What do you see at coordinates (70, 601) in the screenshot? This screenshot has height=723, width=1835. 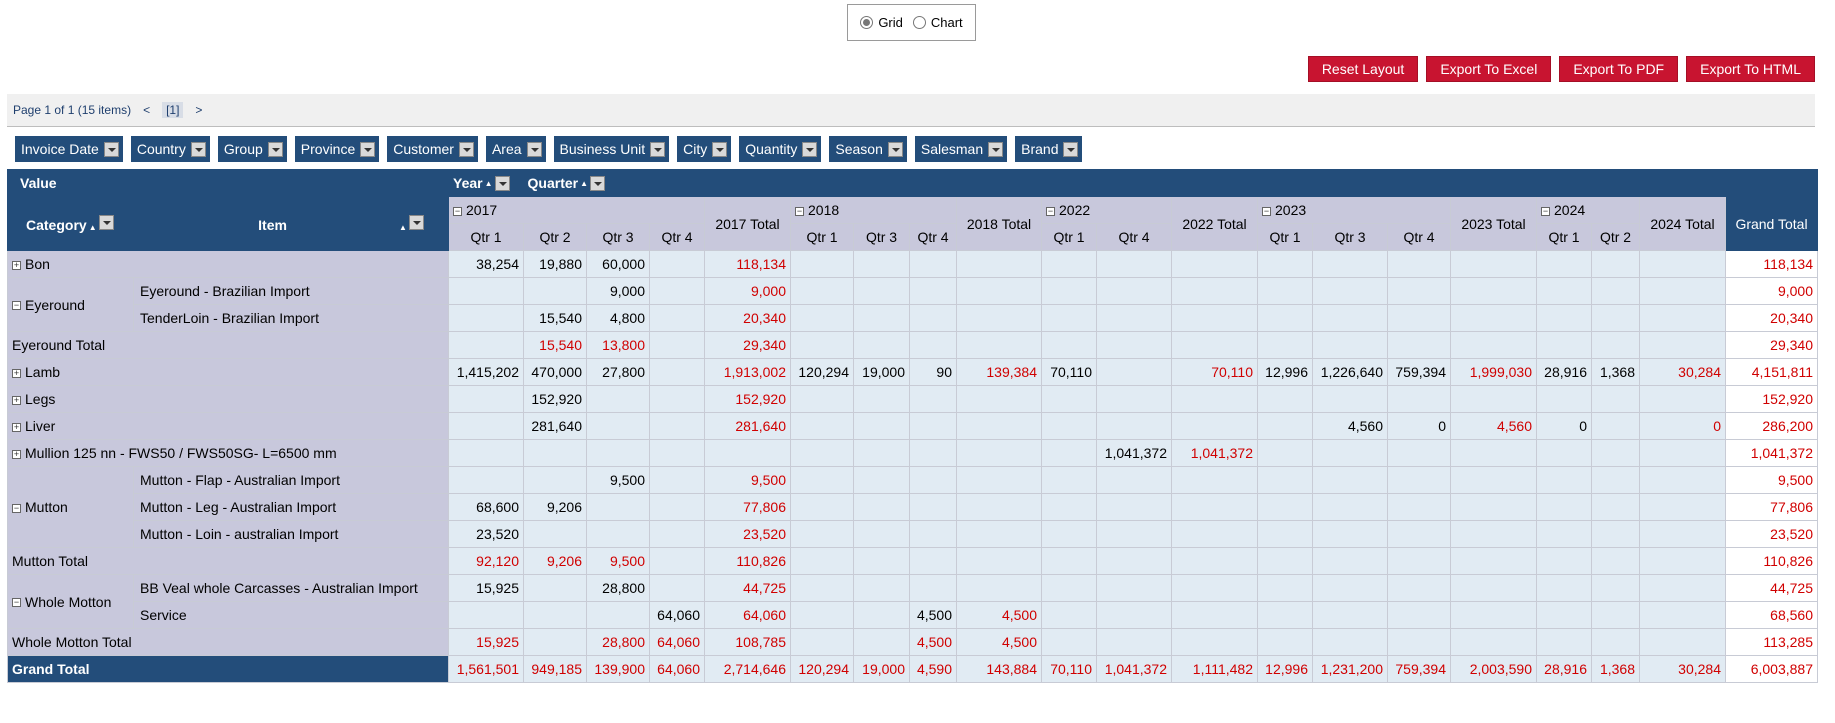 I see `category-cell: − Whole Motton` at bounding box center [70, 601].